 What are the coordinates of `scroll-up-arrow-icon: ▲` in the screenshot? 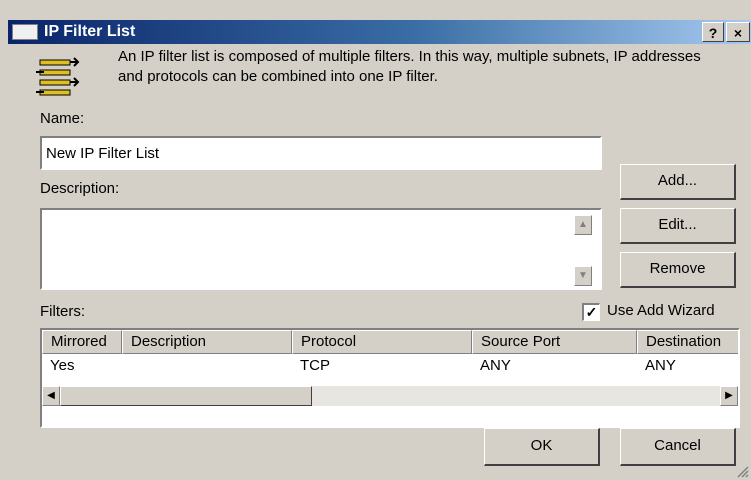 It's located at (583, 225).